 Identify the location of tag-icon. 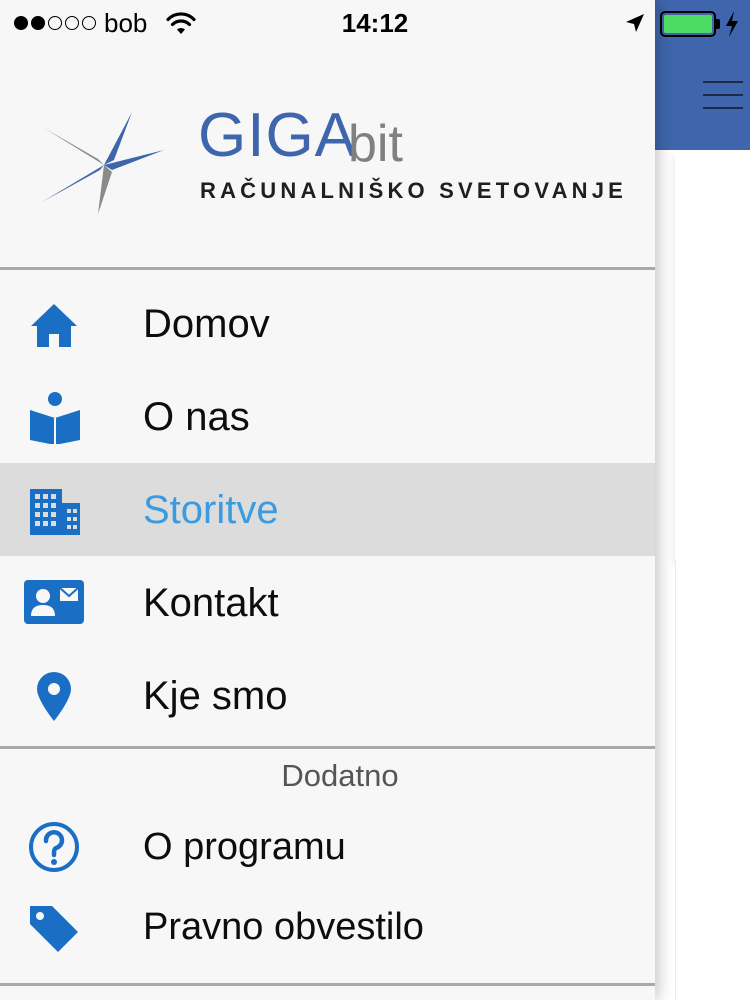
(54, 929).